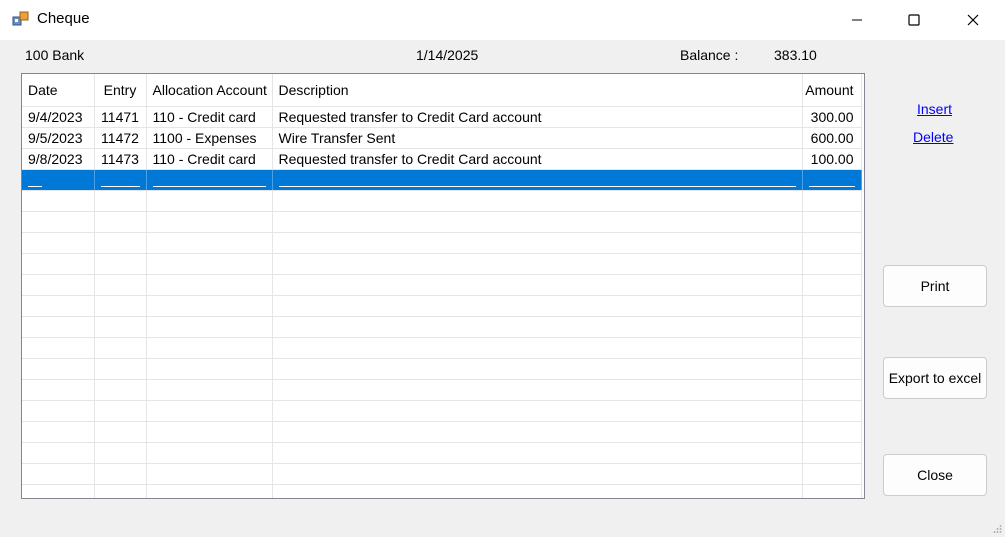 The height and width of the screenshot is (537, 1005). Describe the element at coordinates (120, 117) in the screenshot. I see `cell-entry: 11471` at that location.